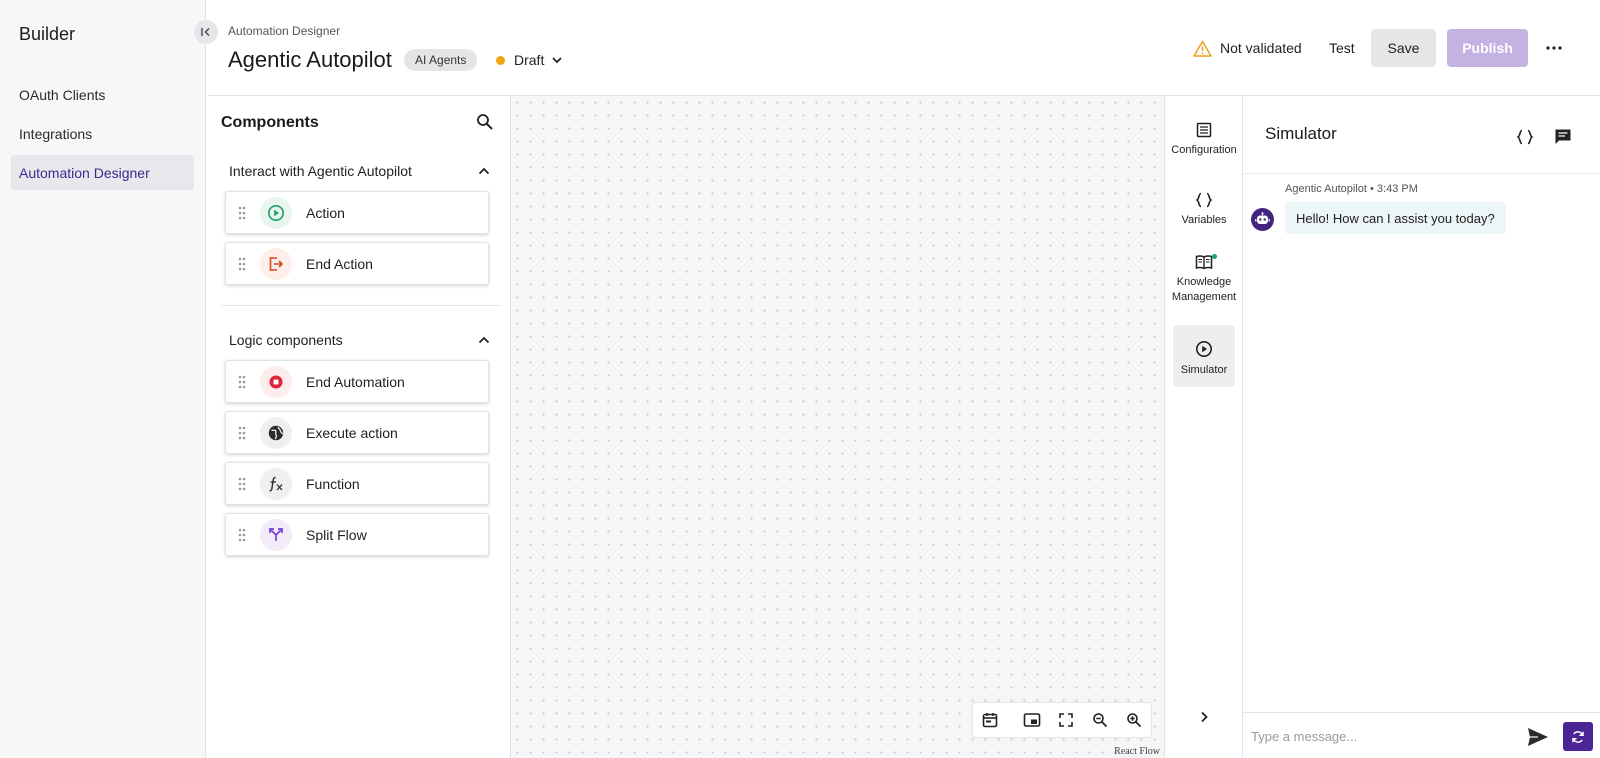 This screenshot has width=1600, height=758. Describe the element at coordinates (1381, 736) in the screenshot. I see `message-input` at that location.